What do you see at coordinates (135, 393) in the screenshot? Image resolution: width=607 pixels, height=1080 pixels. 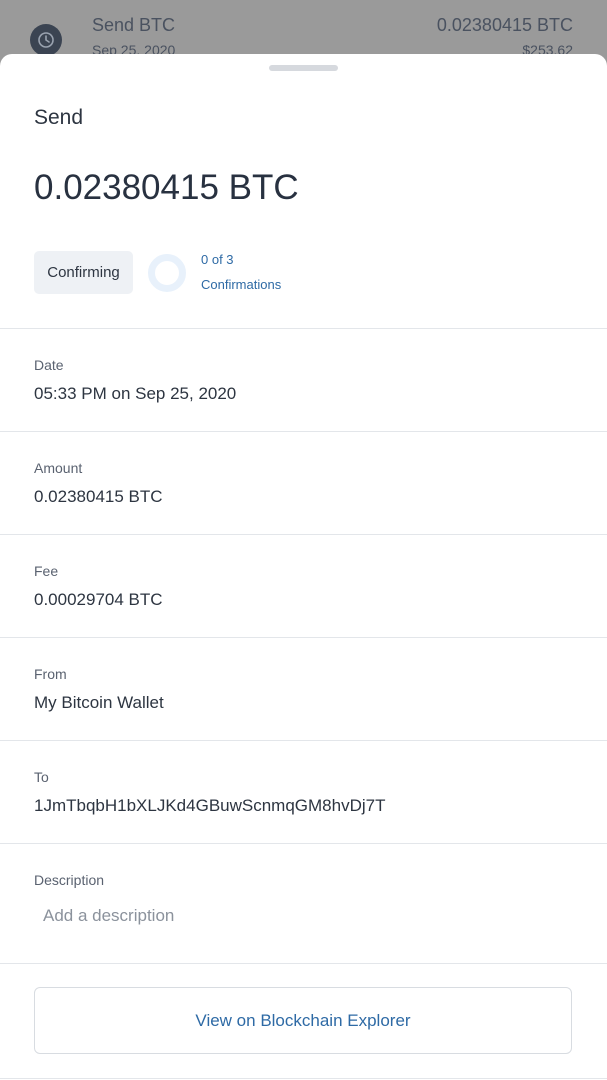 I see `date-value: 05:33 PM on Sep 25, 2020` at bounding box center [135, 393].